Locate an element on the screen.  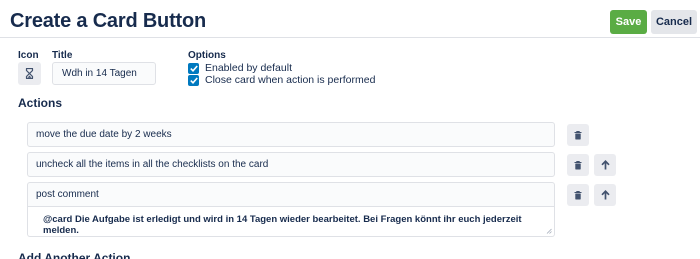
option-close-card: Close card when action is performed is located at coordinates (281, 80).